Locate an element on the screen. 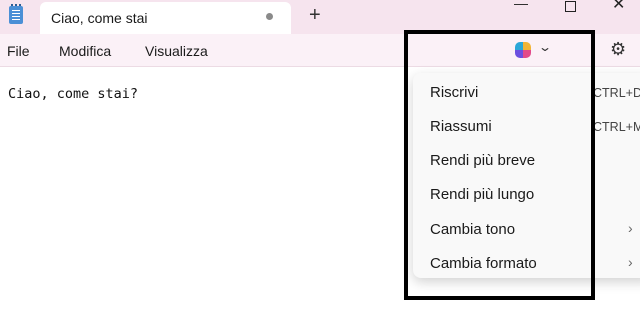  tab-document: Ciao, come stai is located at coordinates (165, 18).